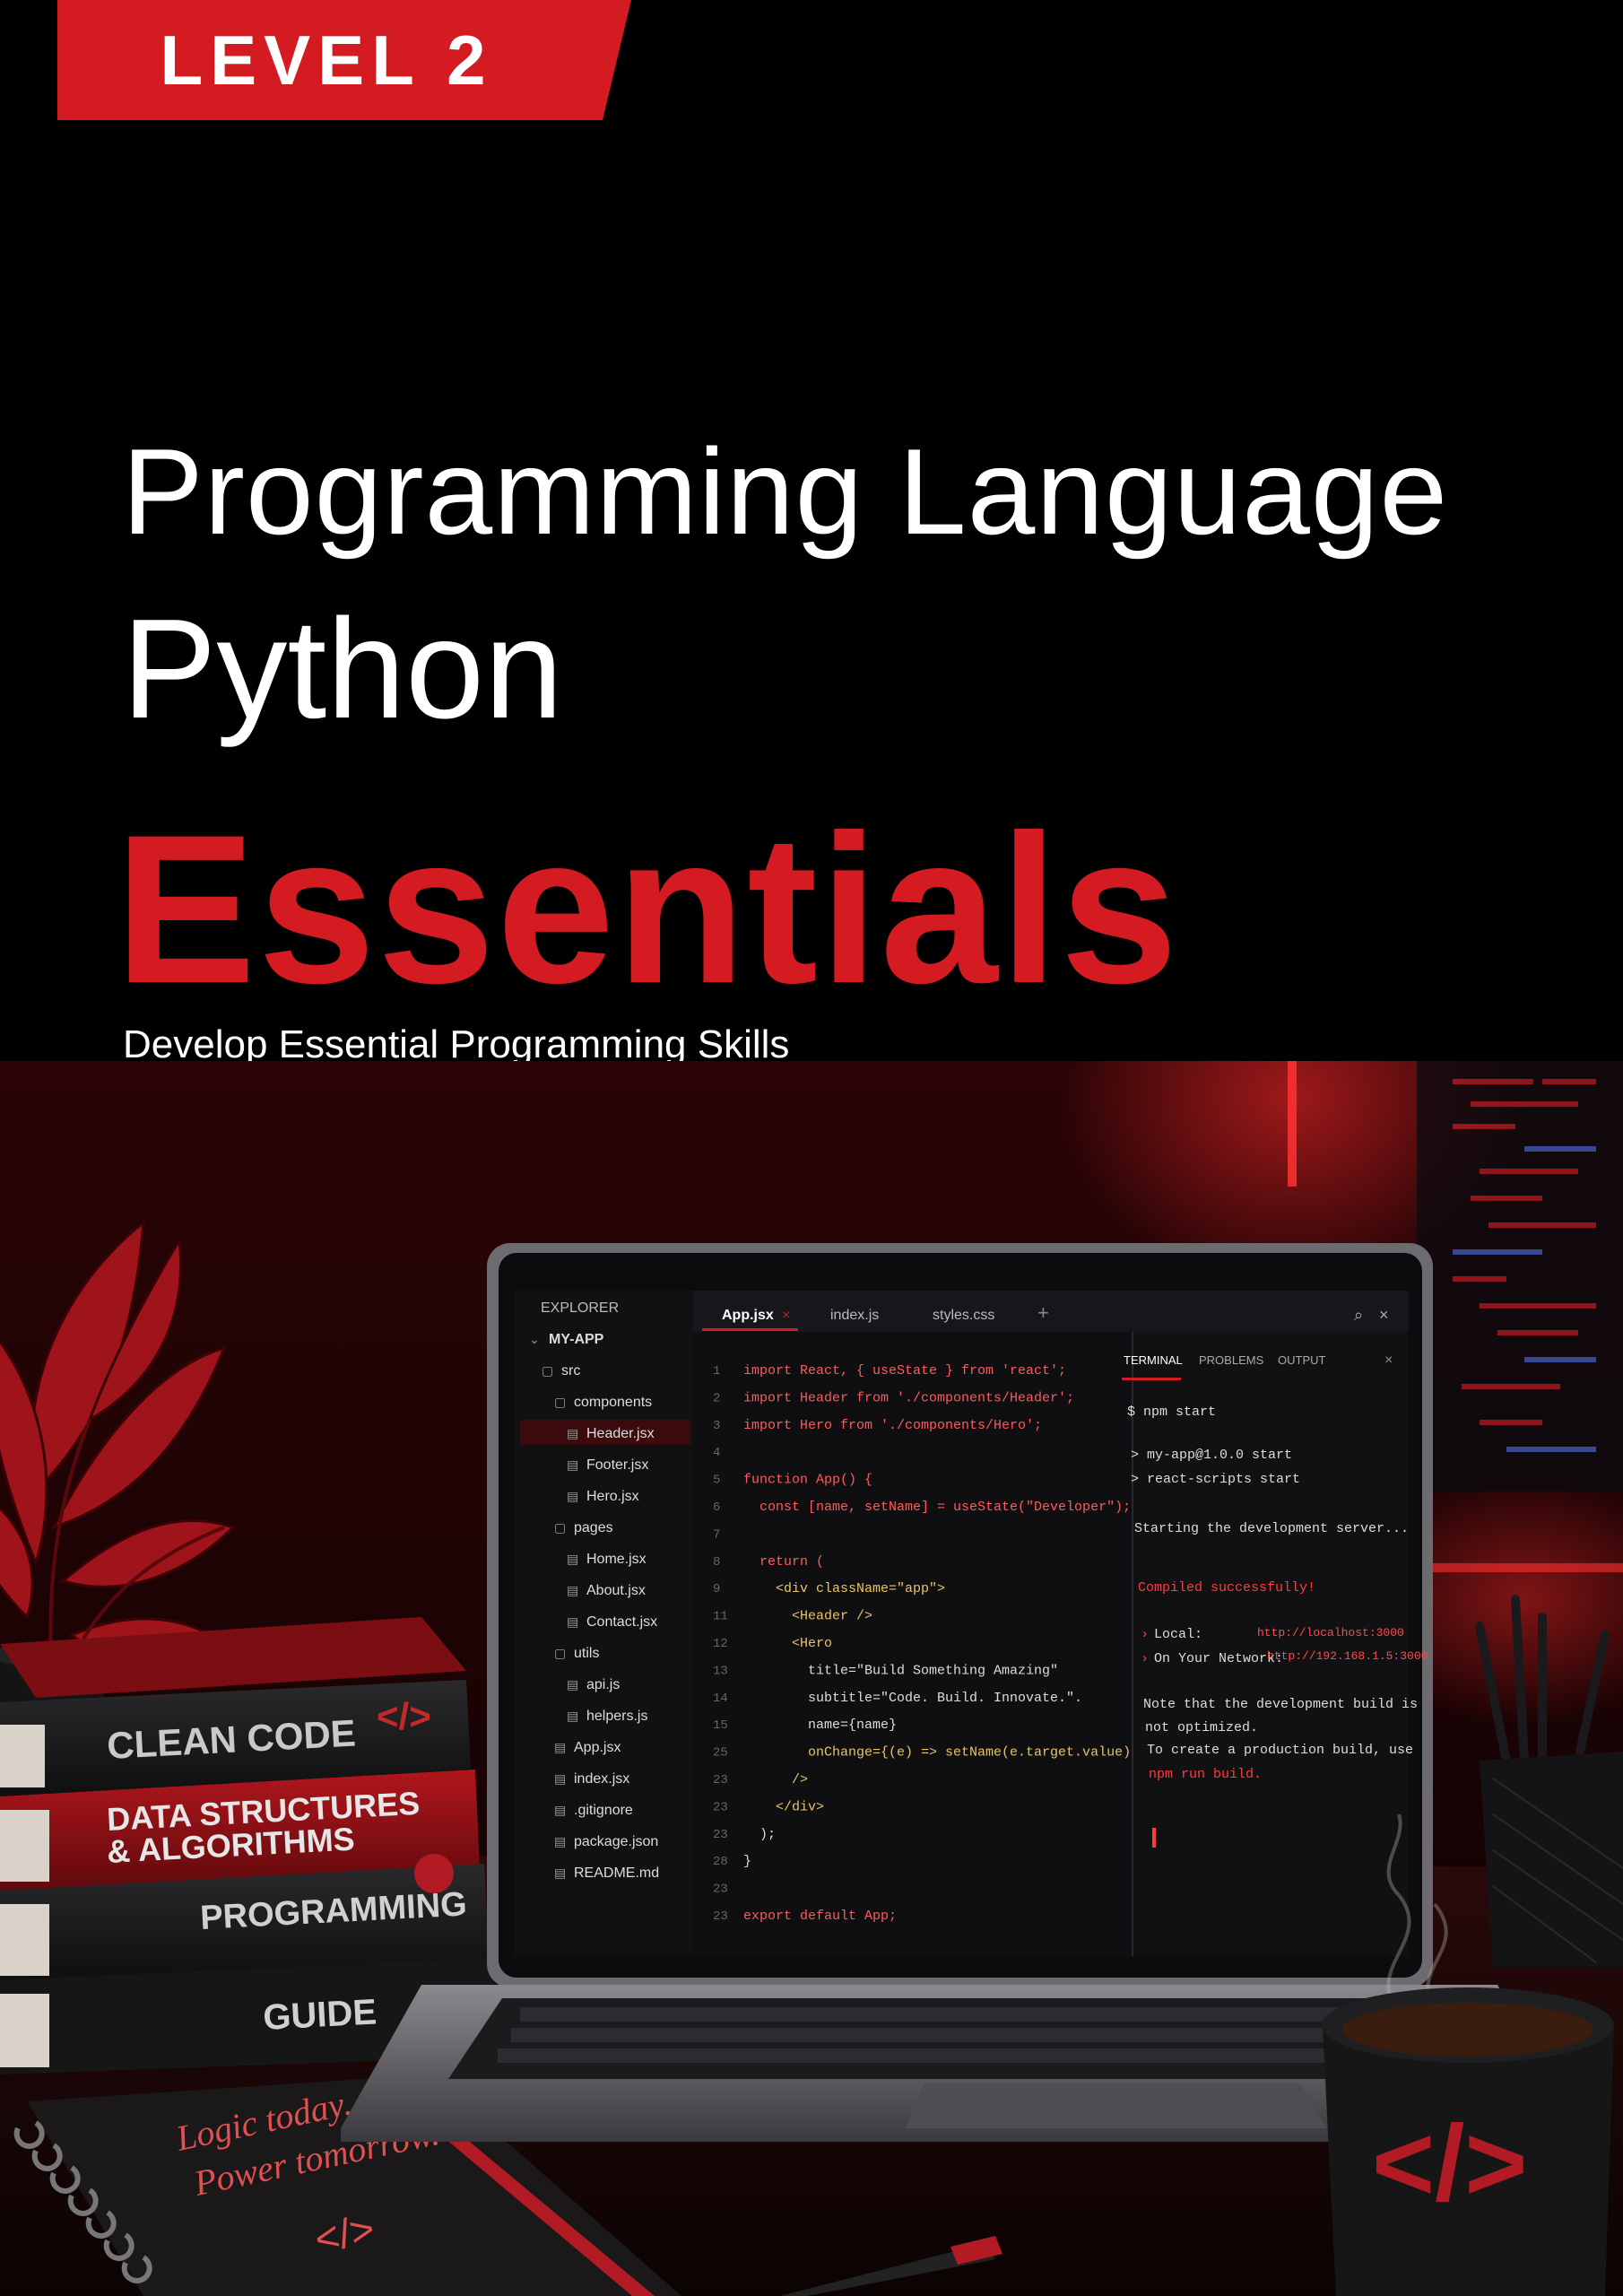  What do you see at coordinates (716, 1562) in the screenshot?
I see `line-number: 8` at bounding box center [716, 1562].